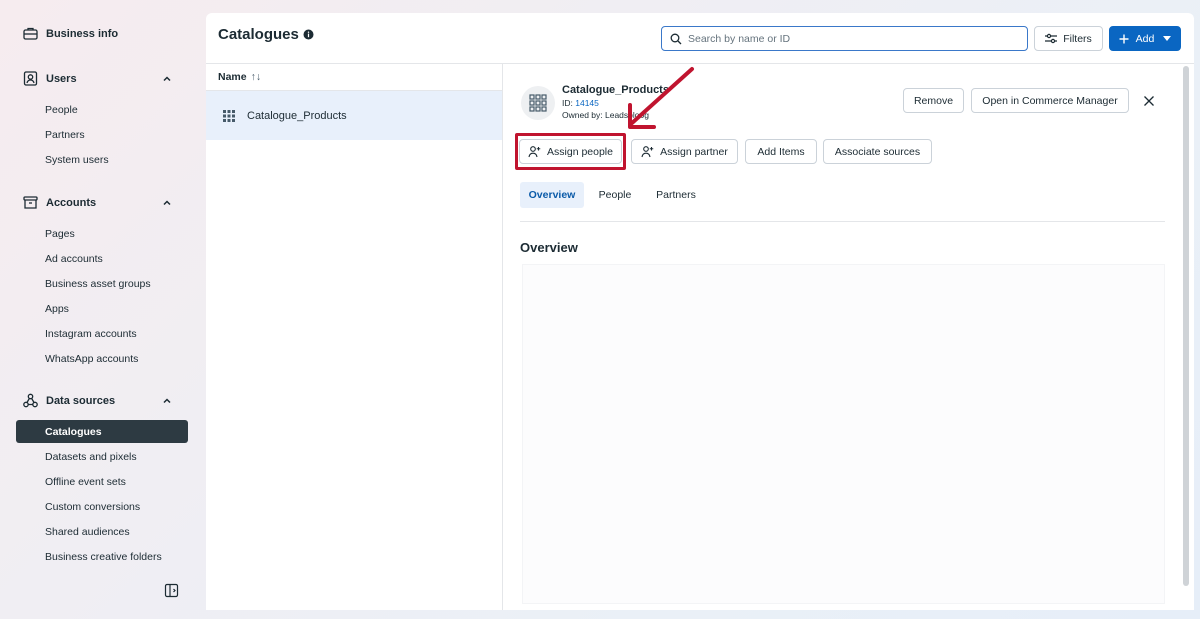 This screenshot has height=619, width=1200. Describe the element at coordinates (502, 337) in the screenshot. I see `pane-divider` at that location.